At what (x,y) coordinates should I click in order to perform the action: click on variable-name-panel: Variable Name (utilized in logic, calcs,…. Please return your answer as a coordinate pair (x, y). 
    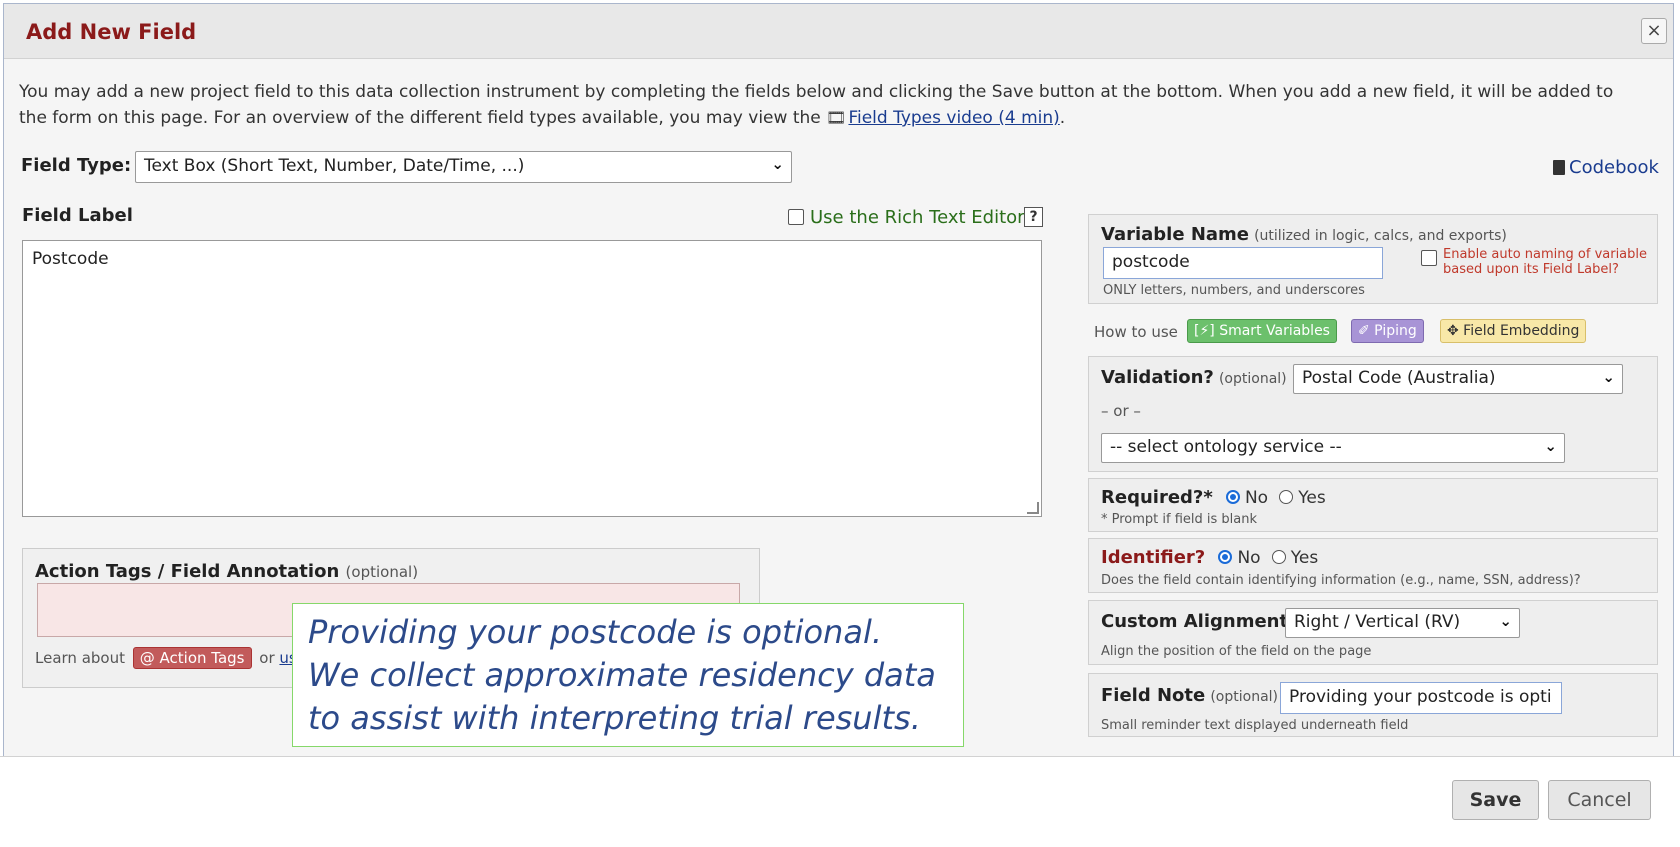
    Looking at the image, I should click on (1373, 259).